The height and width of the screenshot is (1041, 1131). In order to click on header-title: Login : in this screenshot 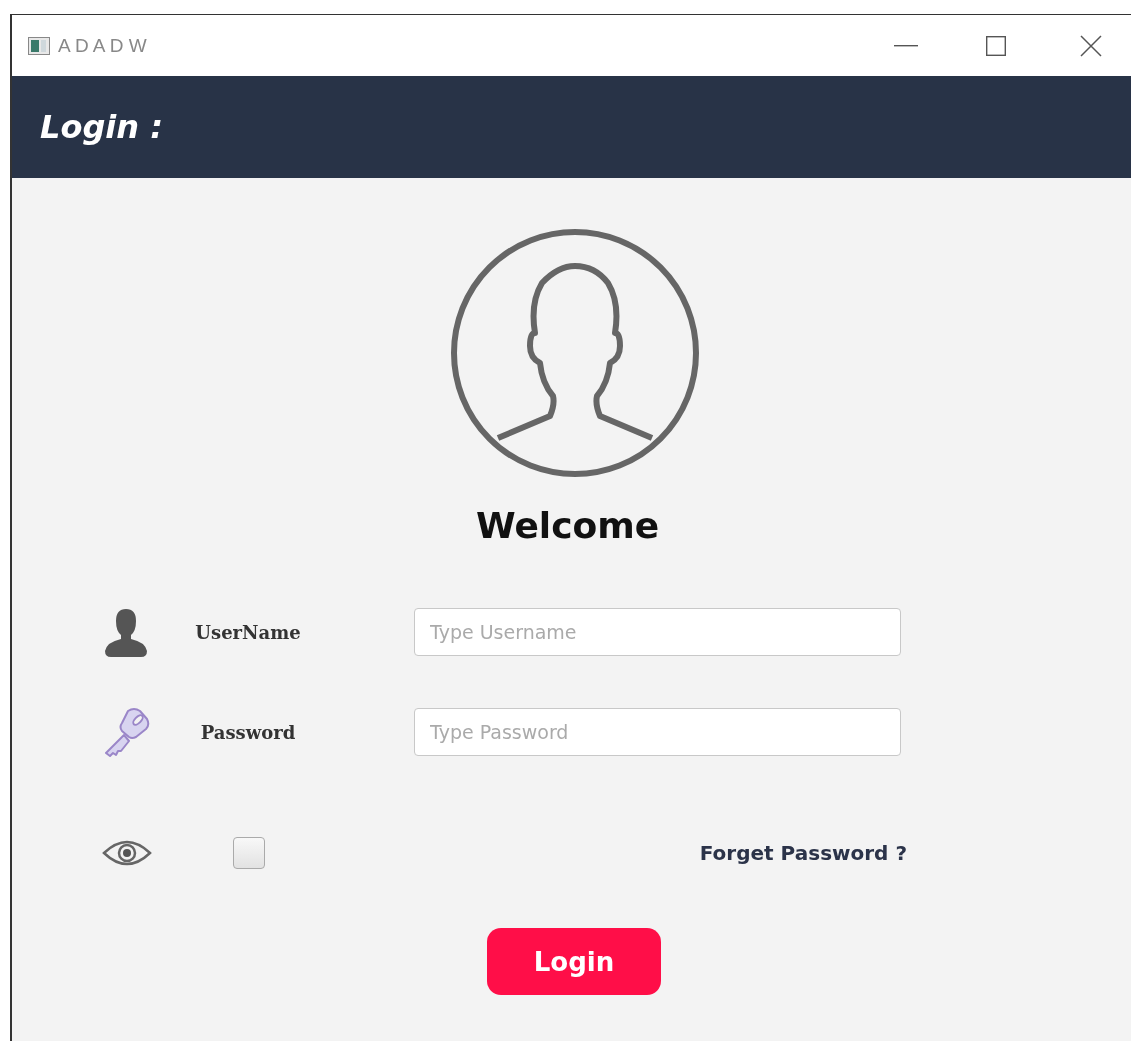, I will do `click(101, 127)`.